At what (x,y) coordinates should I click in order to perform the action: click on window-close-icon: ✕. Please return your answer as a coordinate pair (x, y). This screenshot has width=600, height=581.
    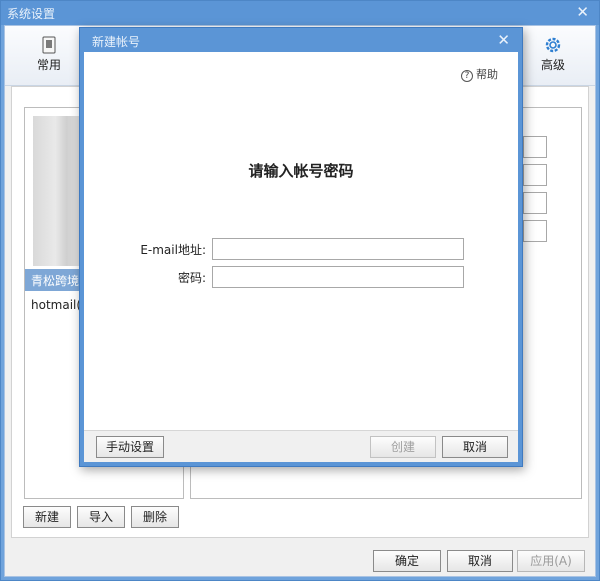
    Looking at the image, I should click on (582, 12).